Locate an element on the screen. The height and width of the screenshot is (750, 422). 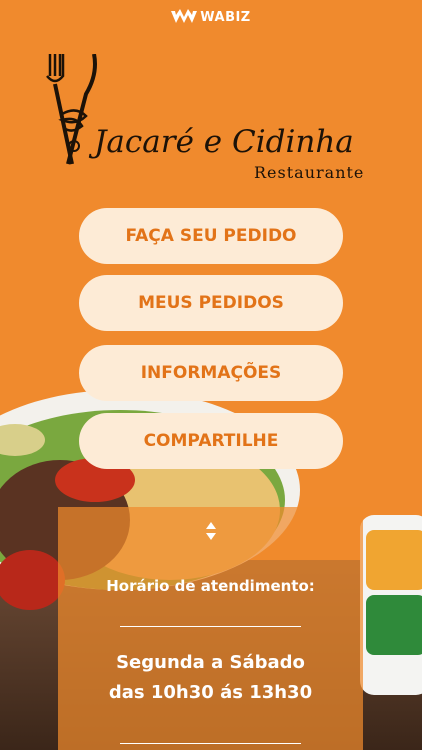
wabiz-mark-icon is located at coordinates (184, 16).